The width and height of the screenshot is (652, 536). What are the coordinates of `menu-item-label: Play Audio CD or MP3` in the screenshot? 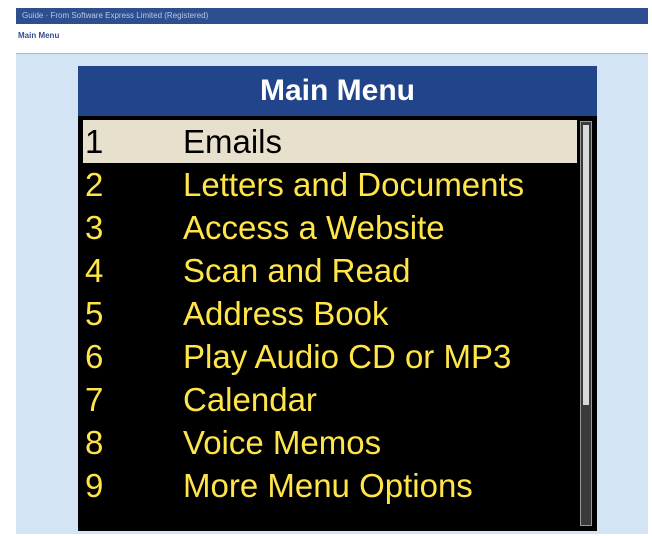 It's located at (347, 356).